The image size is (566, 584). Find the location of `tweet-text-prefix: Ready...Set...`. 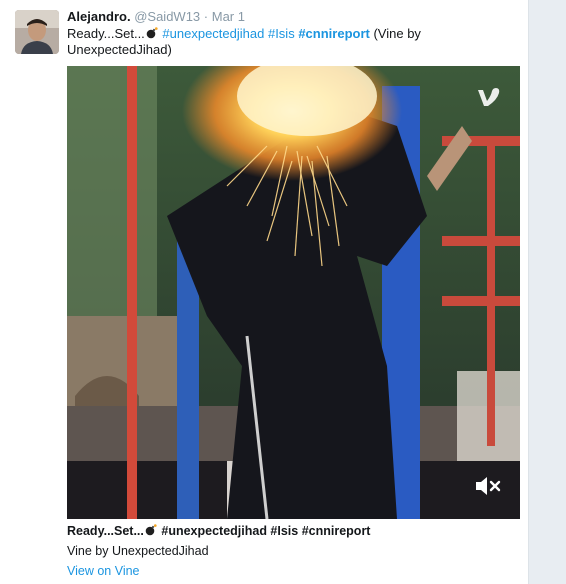

tweet-text-prefix: Ready...Set... is located at coordinates (106, 33).